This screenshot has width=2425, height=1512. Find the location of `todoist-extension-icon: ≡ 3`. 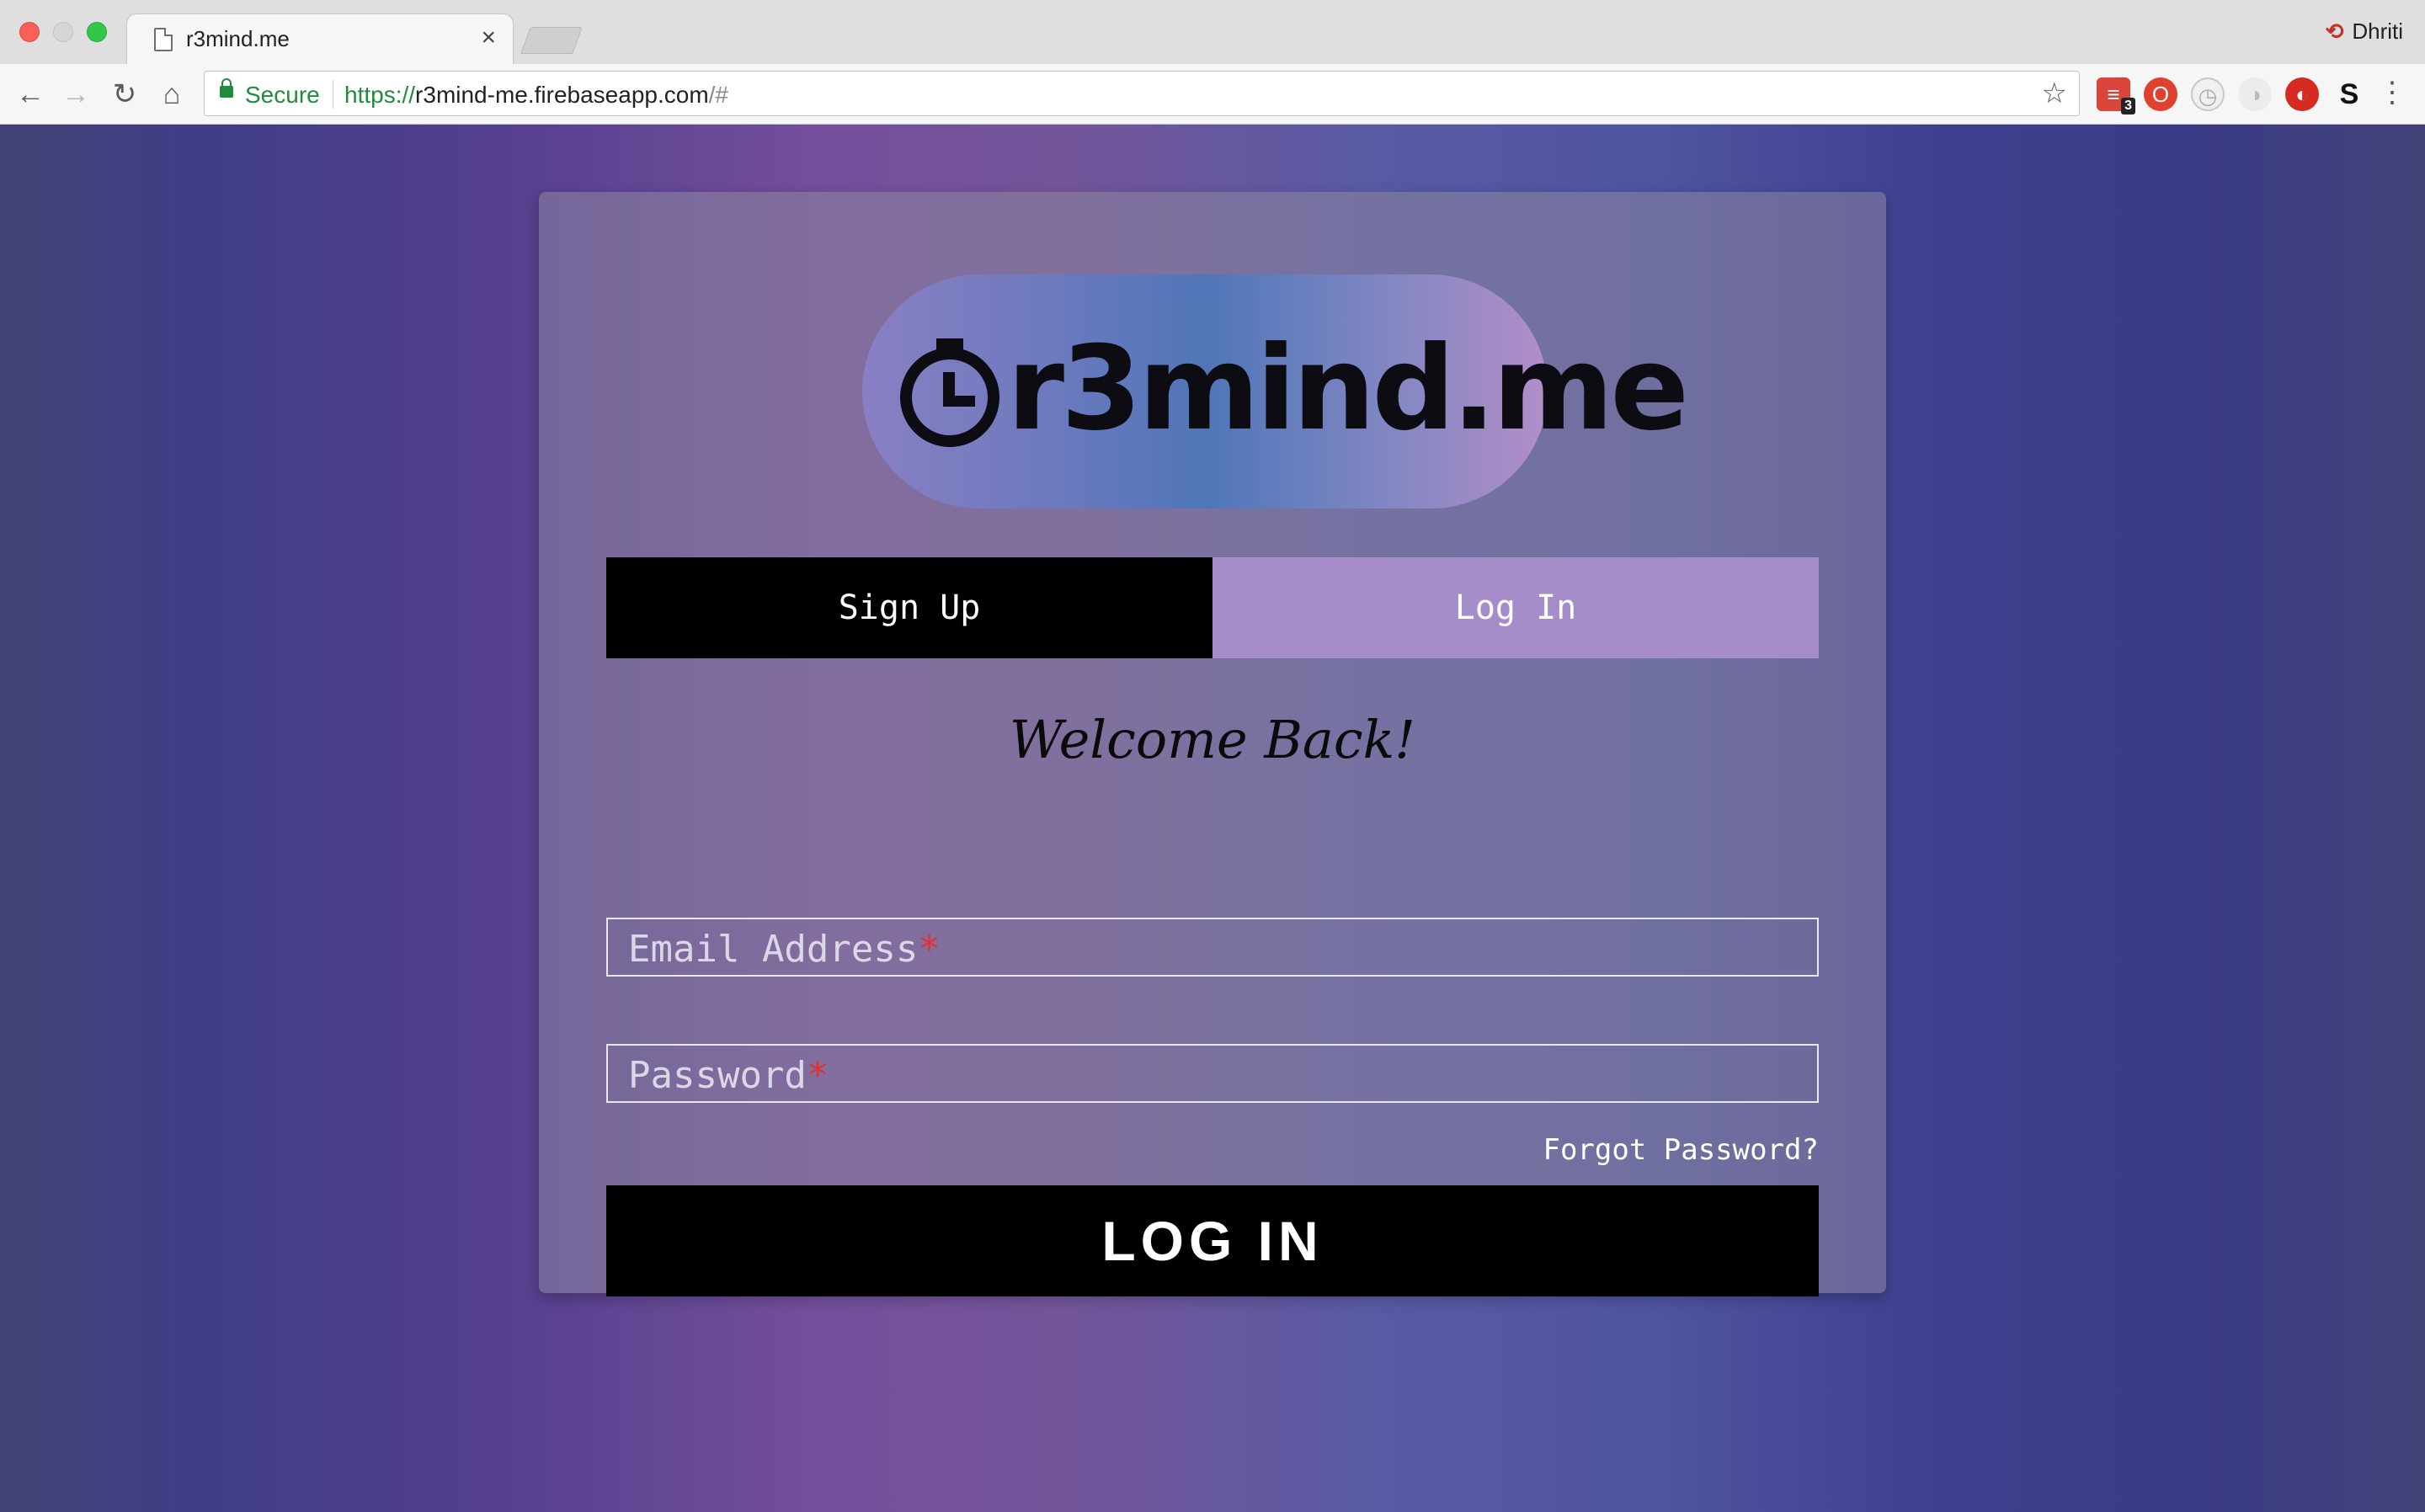

todoist-extension-icon: ≡ 3 is located at coordinates (2116, 96).